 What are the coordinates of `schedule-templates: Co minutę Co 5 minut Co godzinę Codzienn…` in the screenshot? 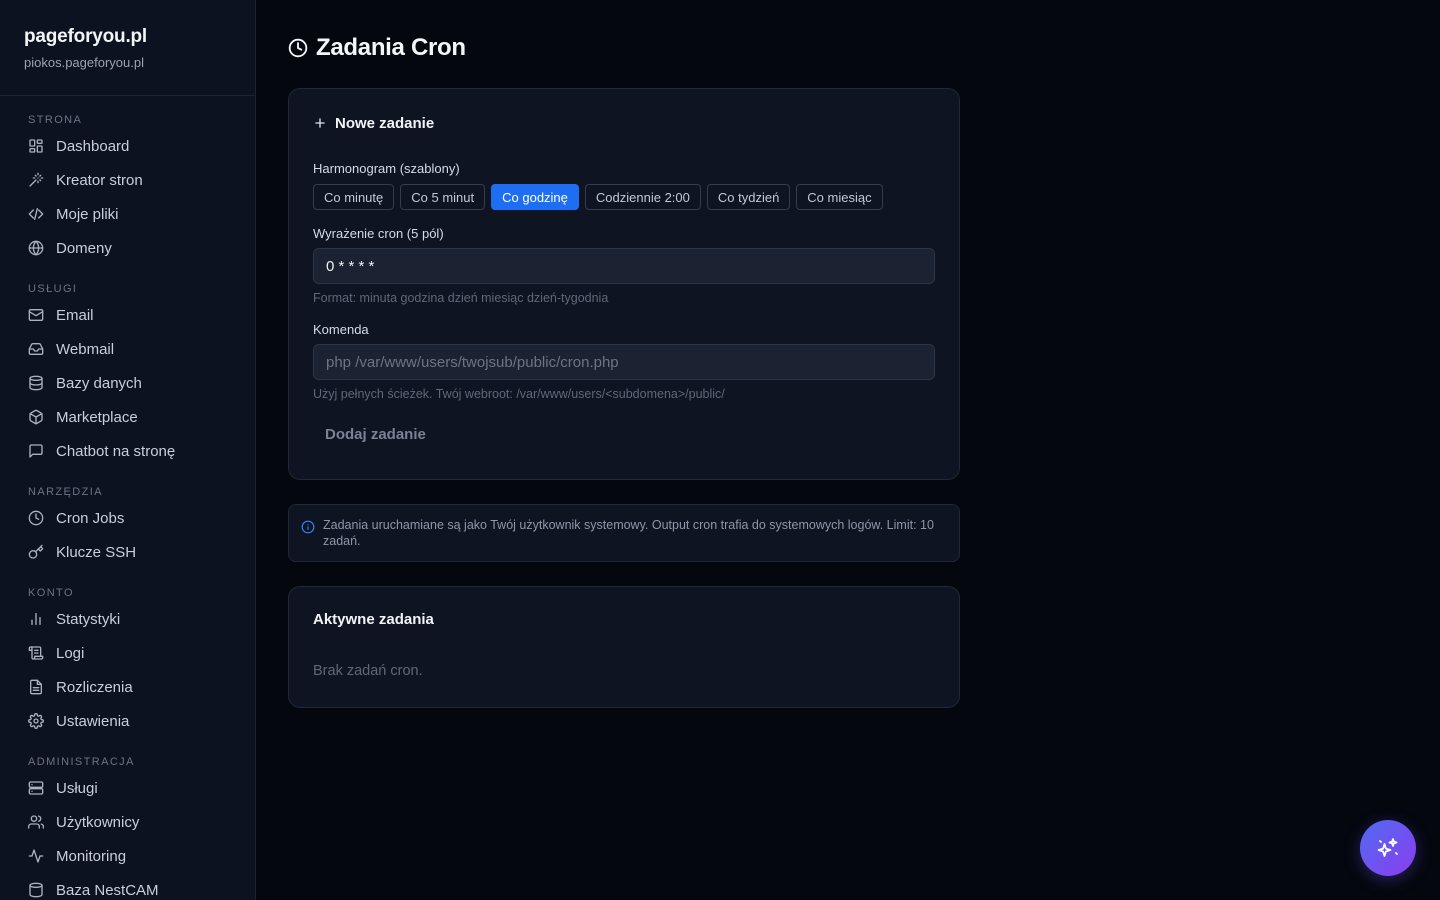 It's located at (624, 197).